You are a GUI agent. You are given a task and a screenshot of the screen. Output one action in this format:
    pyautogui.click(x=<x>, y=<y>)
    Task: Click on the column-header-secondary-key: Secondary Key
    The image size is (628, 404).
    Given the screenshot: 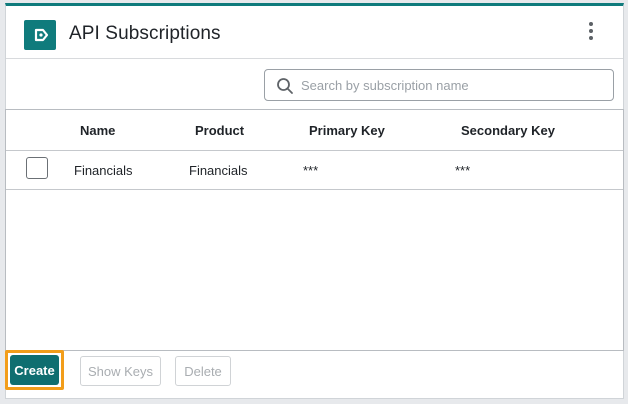 What is the action you would take?
    pyautogui.click(x=508, y=130)
    